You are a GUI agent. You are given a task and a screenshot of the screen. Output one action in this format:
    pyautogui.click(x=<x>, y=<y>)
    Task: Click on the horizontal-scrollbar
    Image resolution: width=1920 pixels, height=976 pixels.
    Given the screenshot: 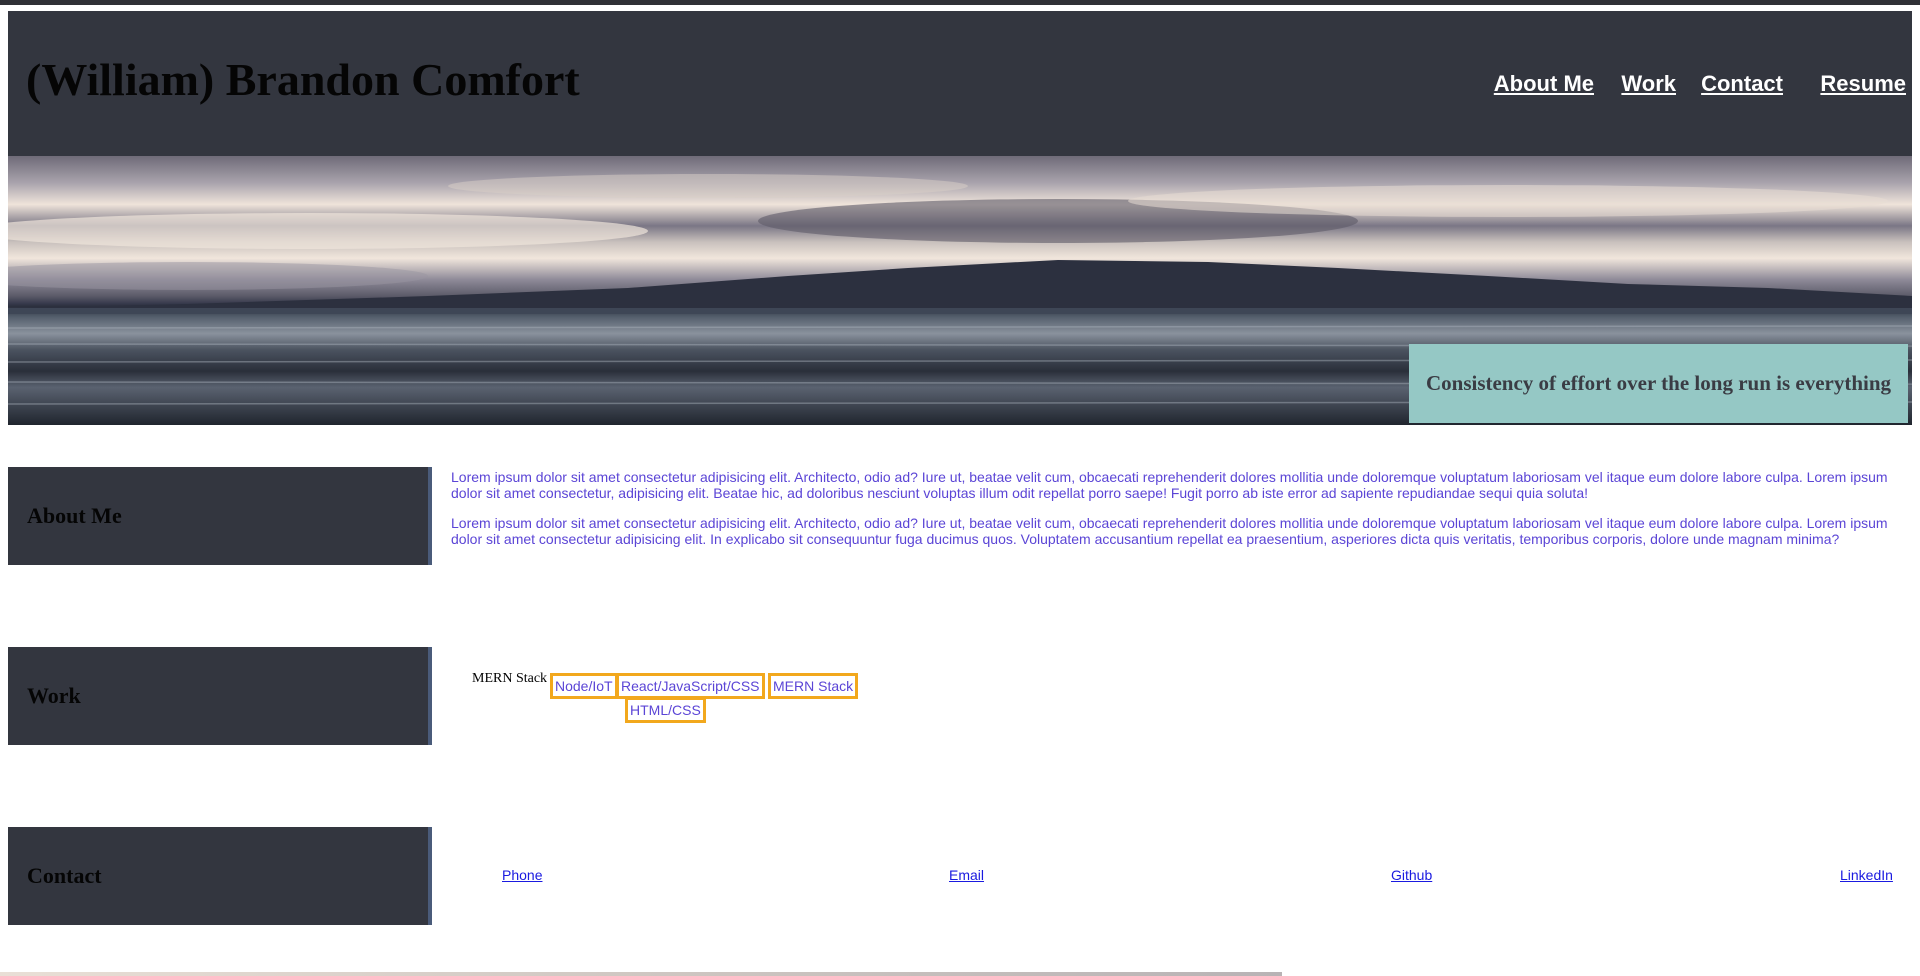 What is the action you would take?
    pyautogui.click(x=641, y=974)
    